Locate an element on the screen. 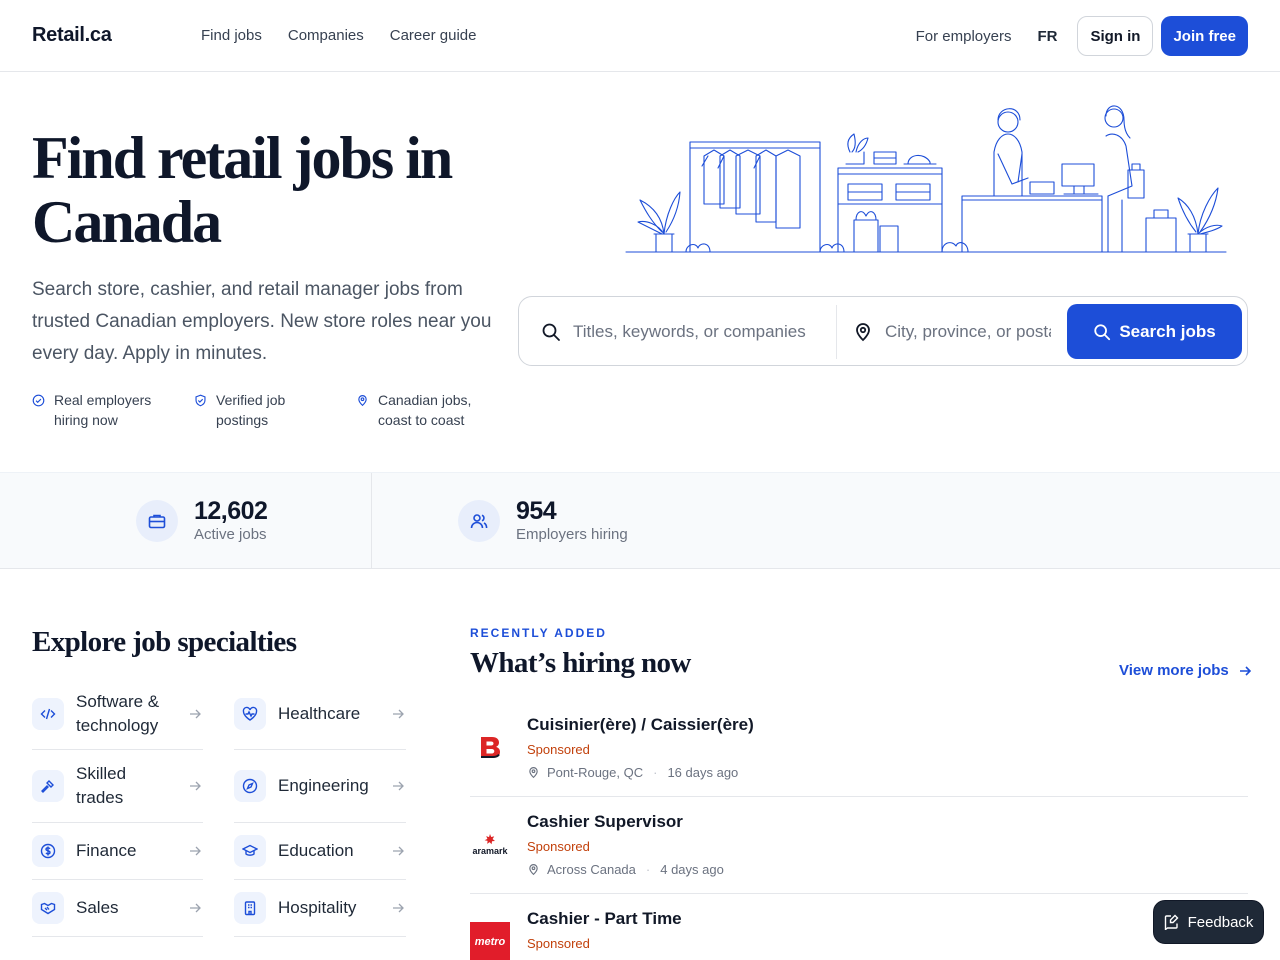 Image resolution: width=1280 pixels, height=960 pixels. briefcase-icon is located at coordinates (157, 521).